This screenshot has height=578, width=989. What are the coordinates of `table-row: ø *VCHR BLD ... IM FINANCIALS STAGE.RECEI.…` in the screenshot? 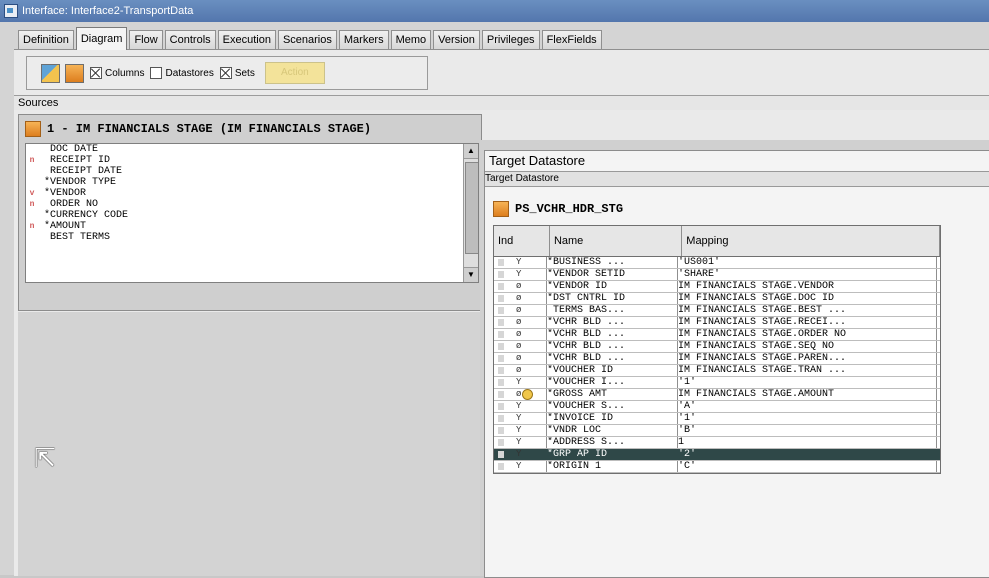 It's located at (717, 323).